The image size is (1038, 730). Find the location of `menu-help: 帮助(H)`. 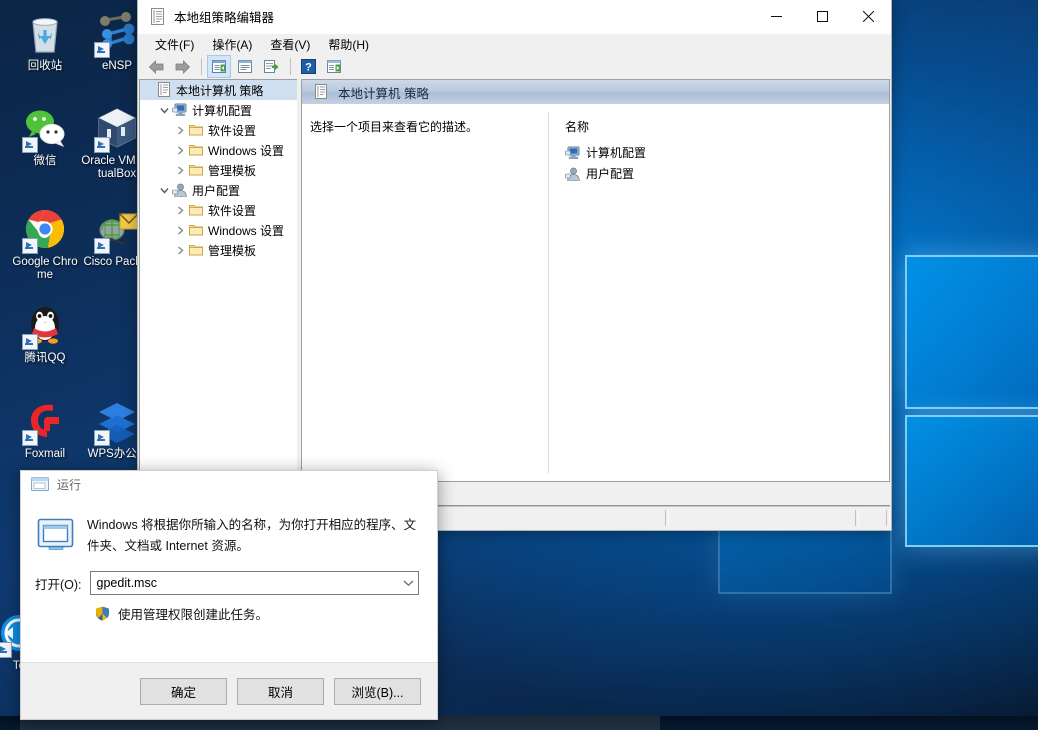

menu-help: 帮助(H) is located at coordinates (348, 44).